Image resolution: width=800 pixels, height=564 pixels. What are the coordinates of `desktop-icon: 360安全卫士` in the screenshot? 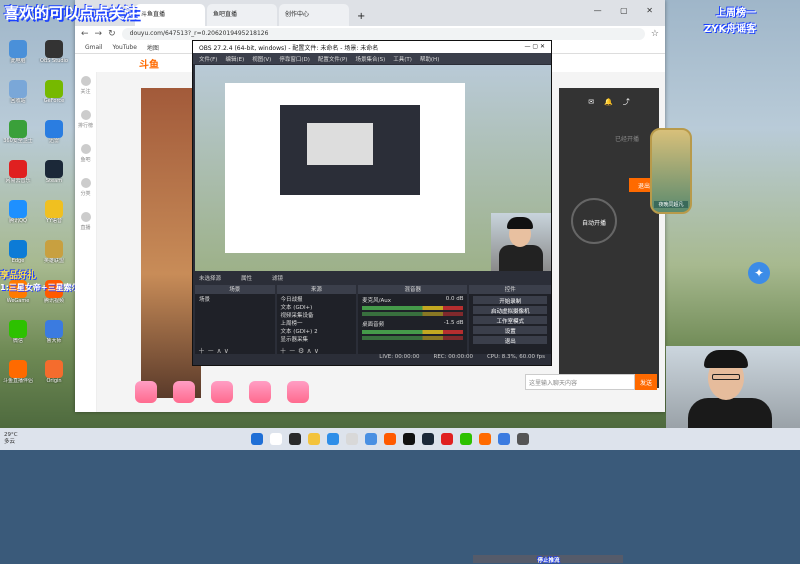 It's located at (18, 137).